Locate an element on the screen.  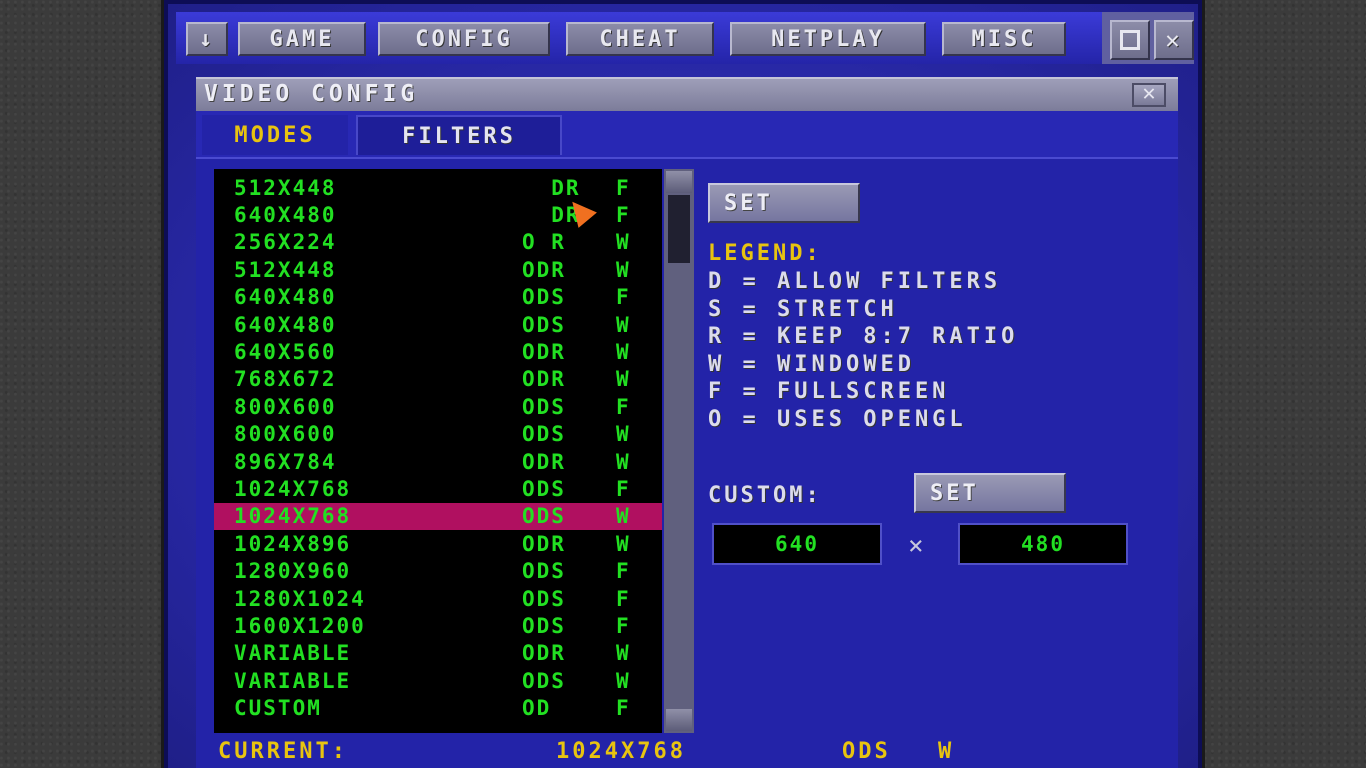
current-mode-status: CURRENT: 1024X768 ODS W is located at coordinates (688, 752).